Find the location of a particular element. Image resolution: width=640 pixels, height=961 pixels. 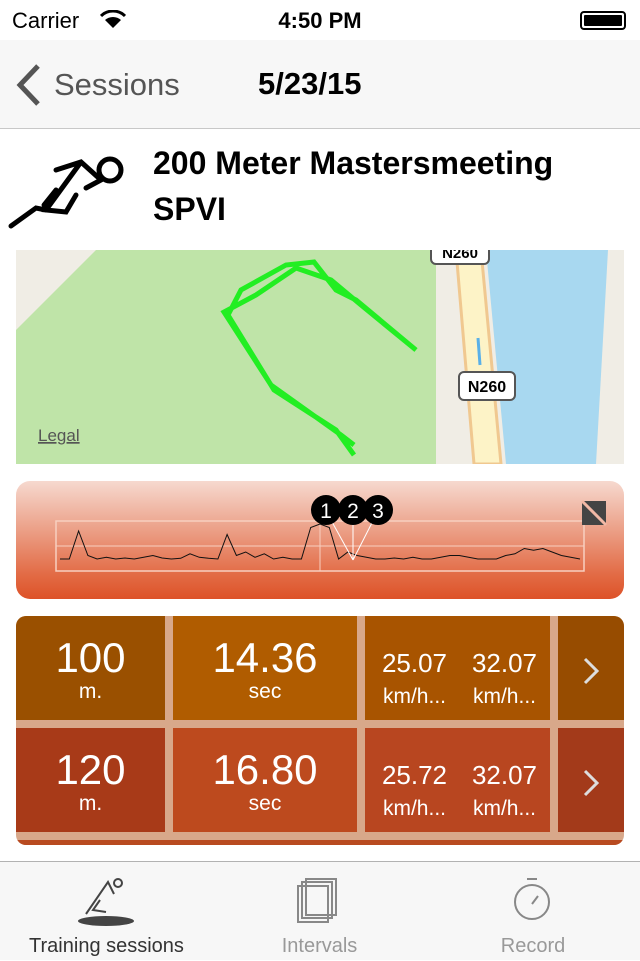

interval-marker: 3 is located at coordinates (378, 510).